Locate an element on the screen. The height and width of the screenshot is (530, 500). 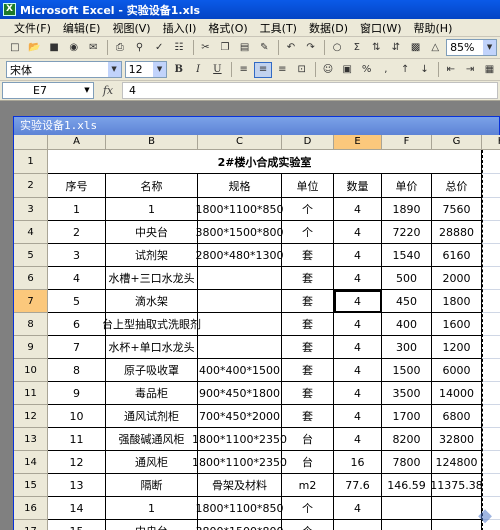
table-cell: m2 is located at coordinates (308, 485).